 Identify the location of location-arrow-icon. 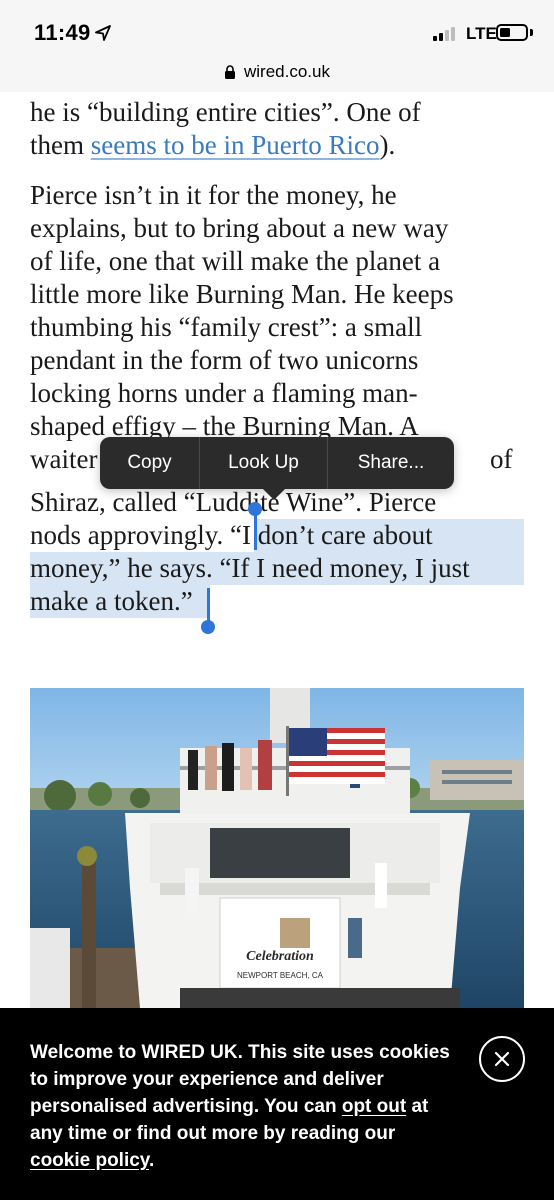
(103, 33).